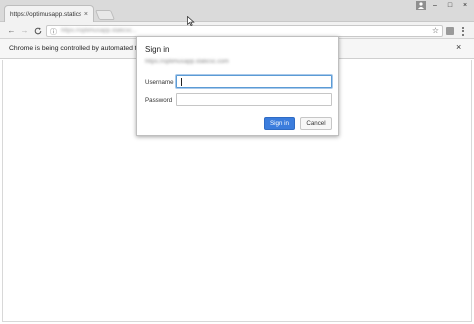  I want to click on browser-tab: https://optimusapp.staticsc ×, so click(49, 13).